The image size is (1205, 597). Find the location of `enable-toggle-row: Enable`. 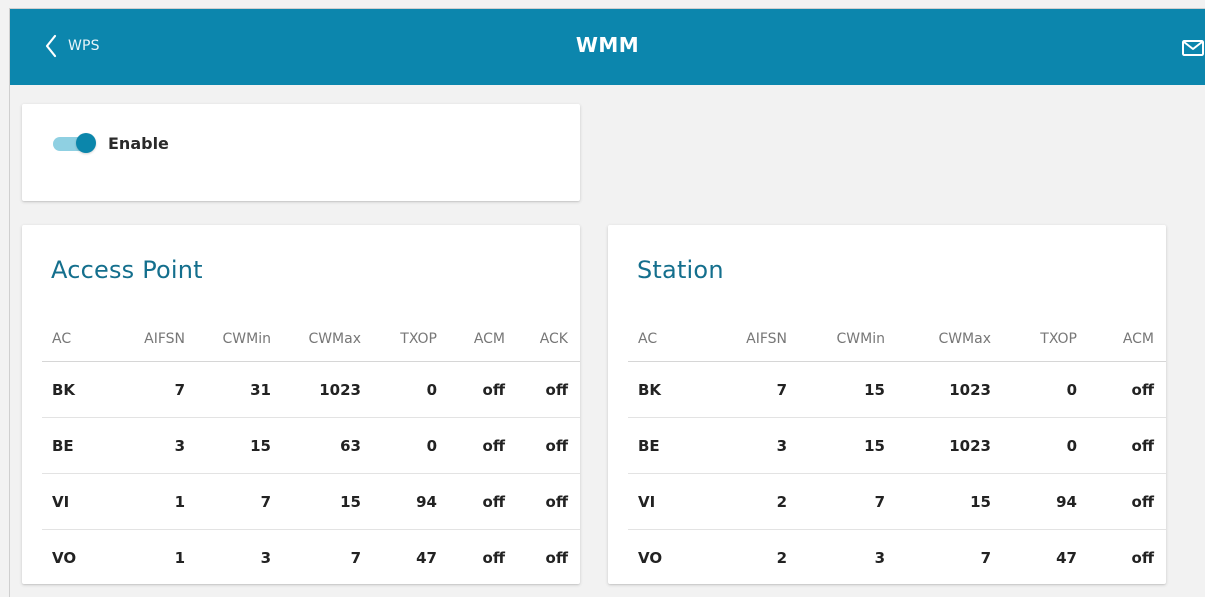

enable-toggle-row: Enable is located at coordinates (110, 143).